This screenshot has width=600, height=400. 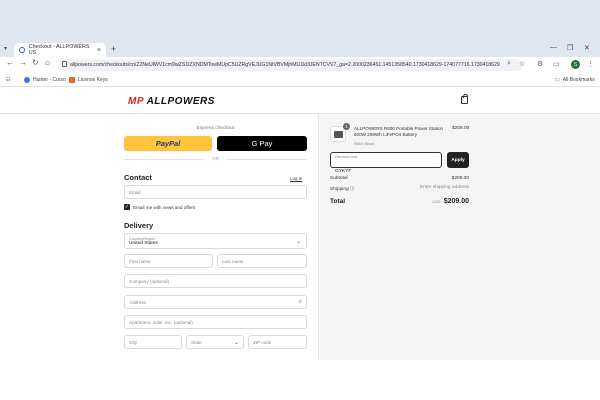 I want to click on search-icon: ⌕, so click(x=300, y=301).